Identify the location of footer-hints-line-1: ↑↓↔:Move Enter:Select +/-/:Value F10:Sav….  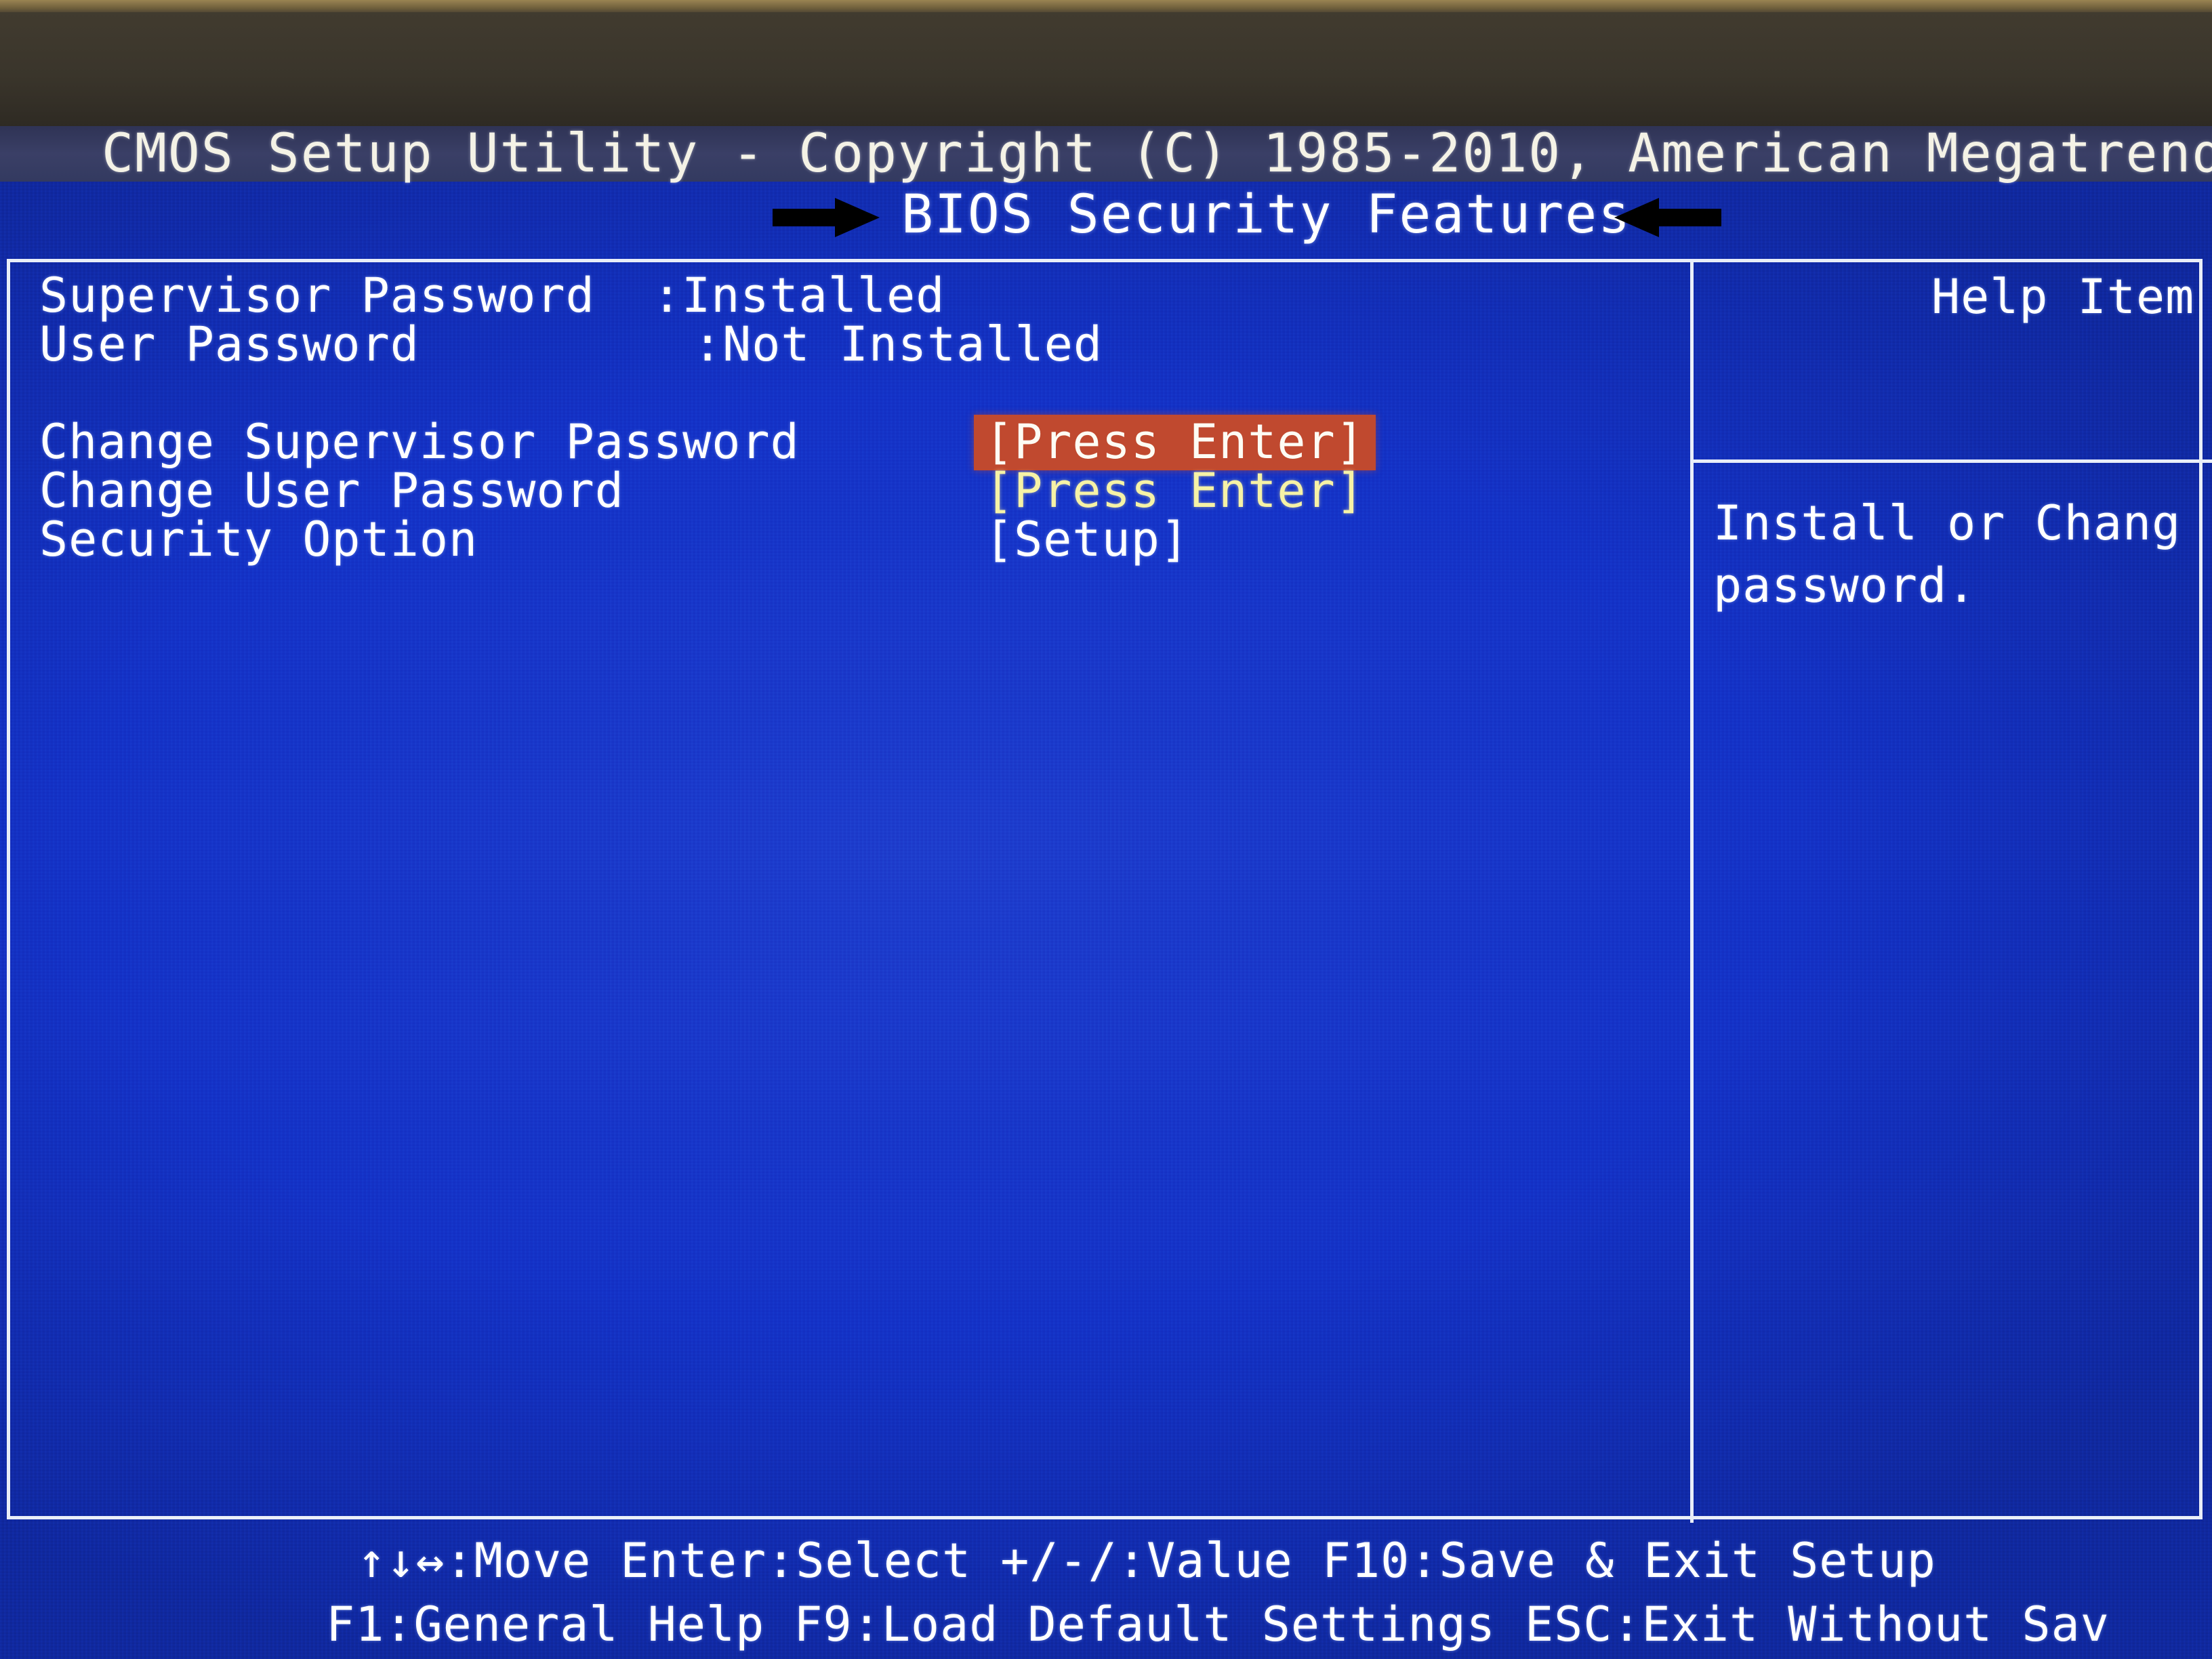
(1146, 1561).